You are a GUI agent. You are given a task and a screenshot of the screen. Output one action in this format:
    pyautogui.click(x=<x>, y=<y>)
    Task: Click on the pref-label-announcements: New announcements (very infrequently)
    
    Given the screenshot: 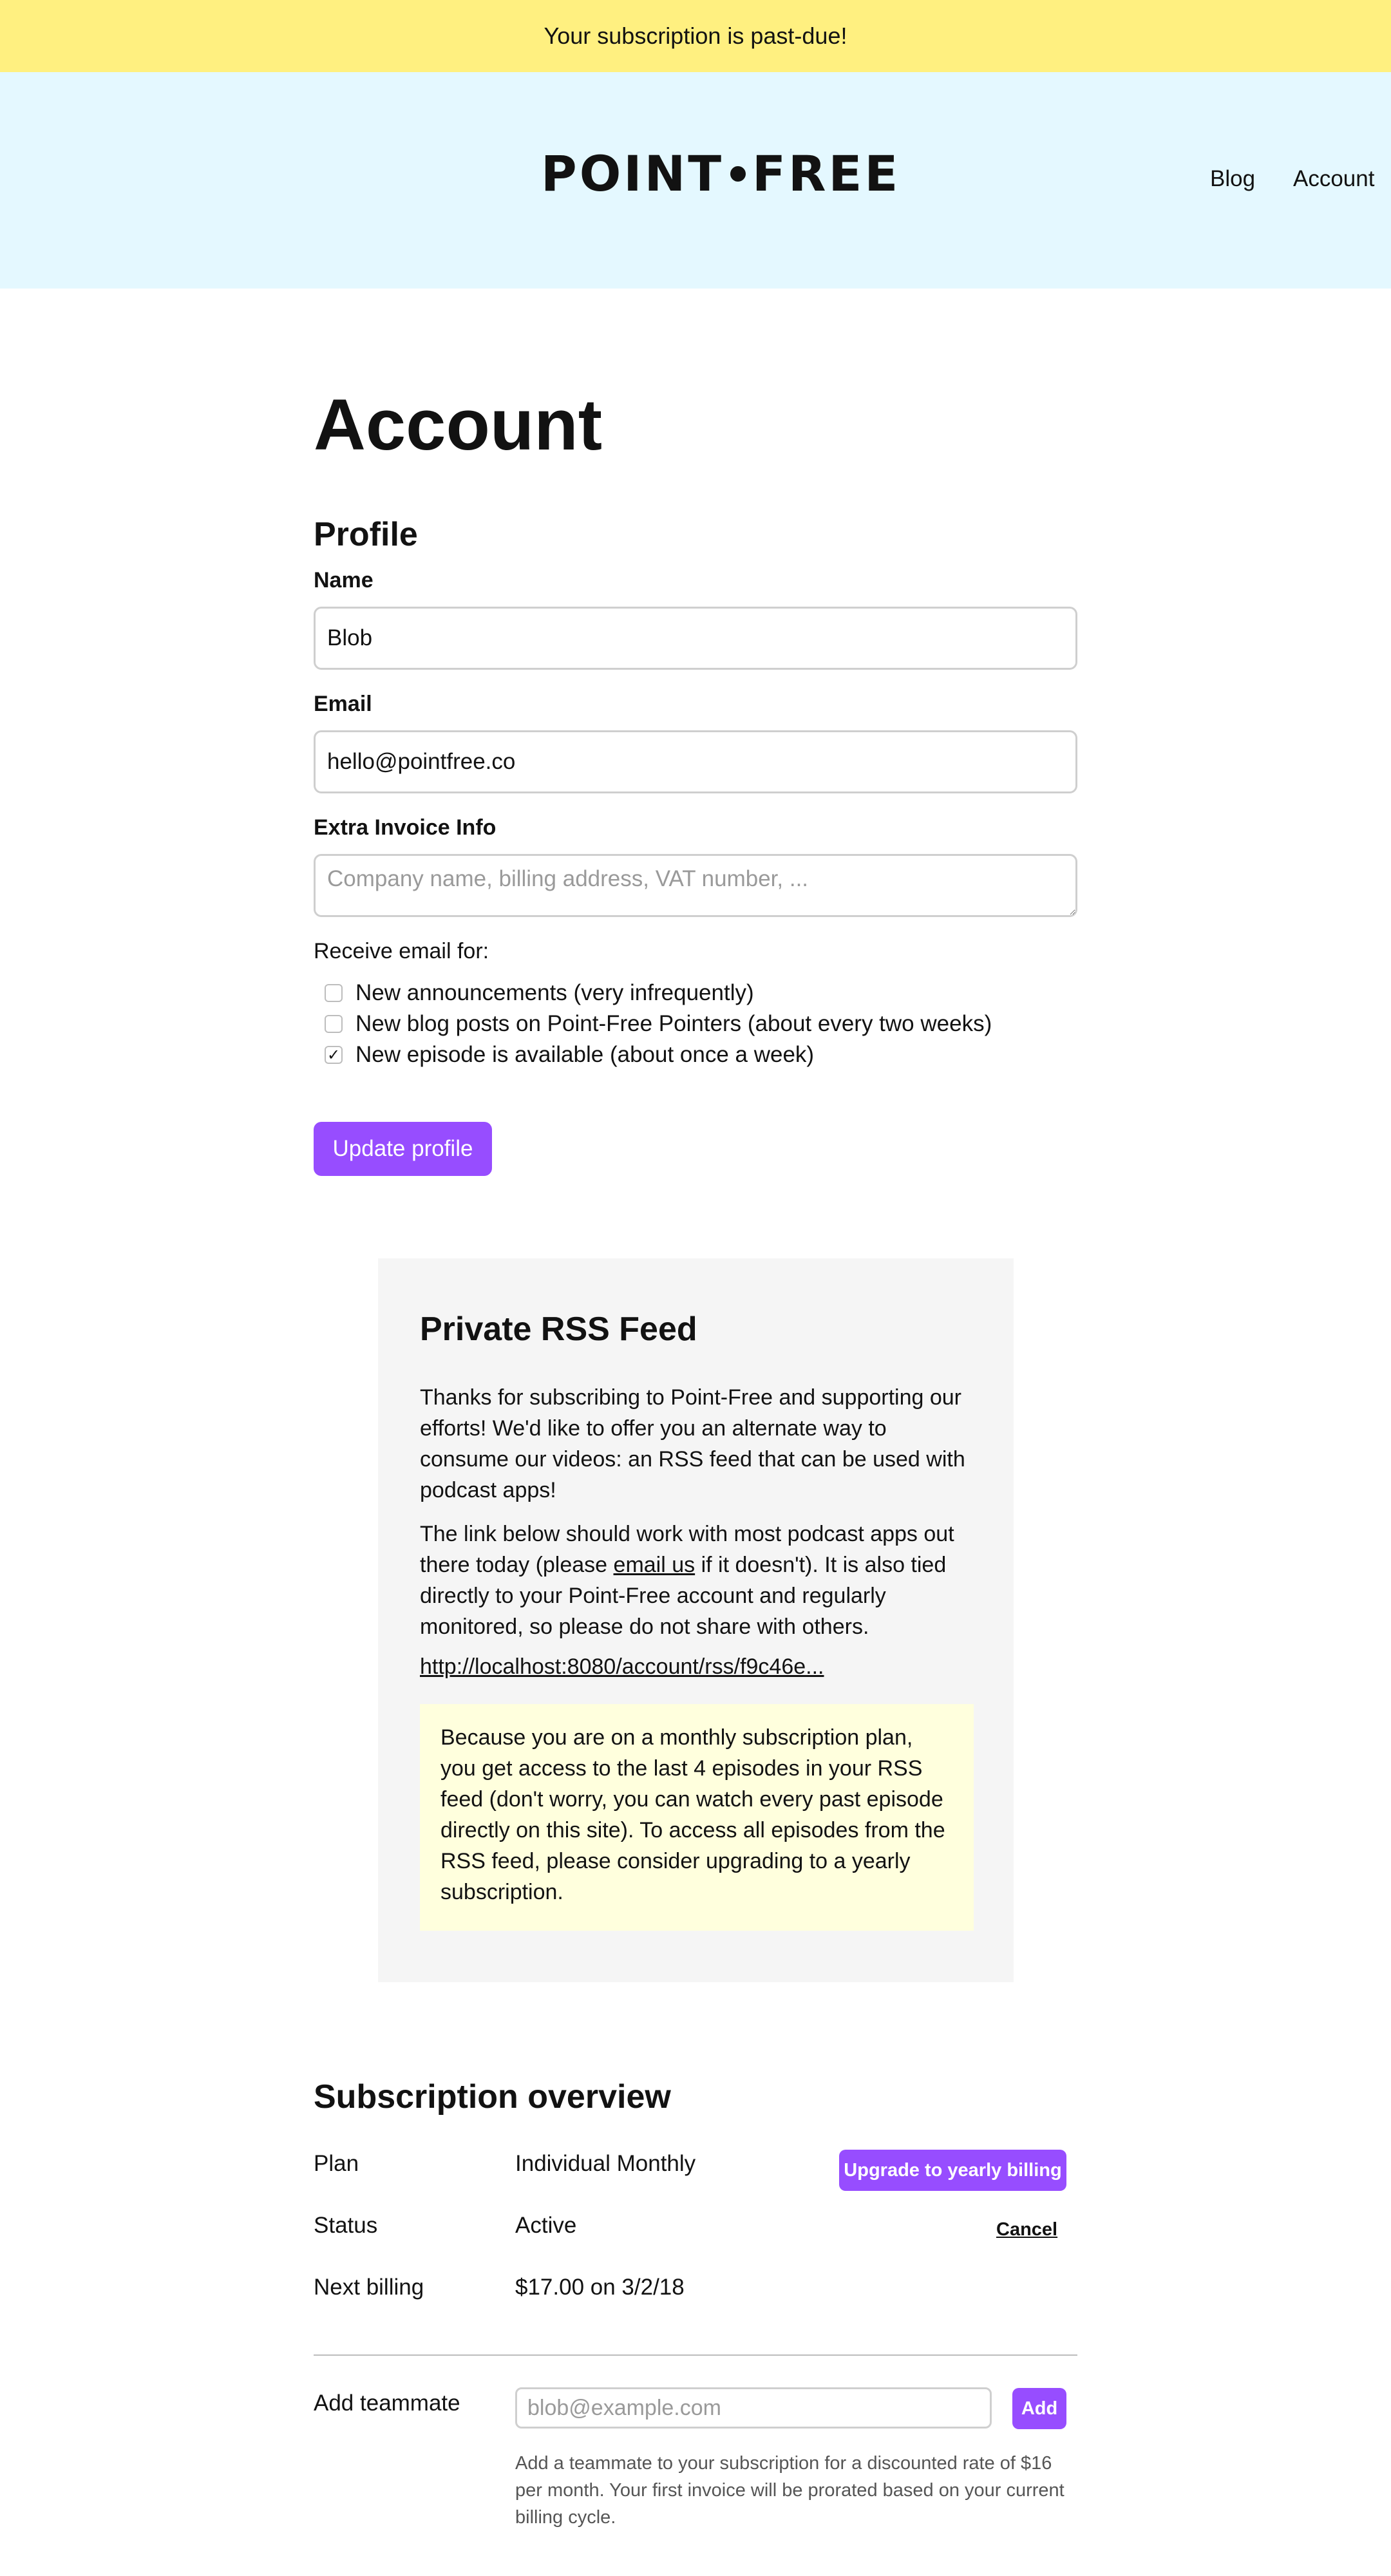 What is the action you would take?
    pyautogui.click(x=554, y=993)
    